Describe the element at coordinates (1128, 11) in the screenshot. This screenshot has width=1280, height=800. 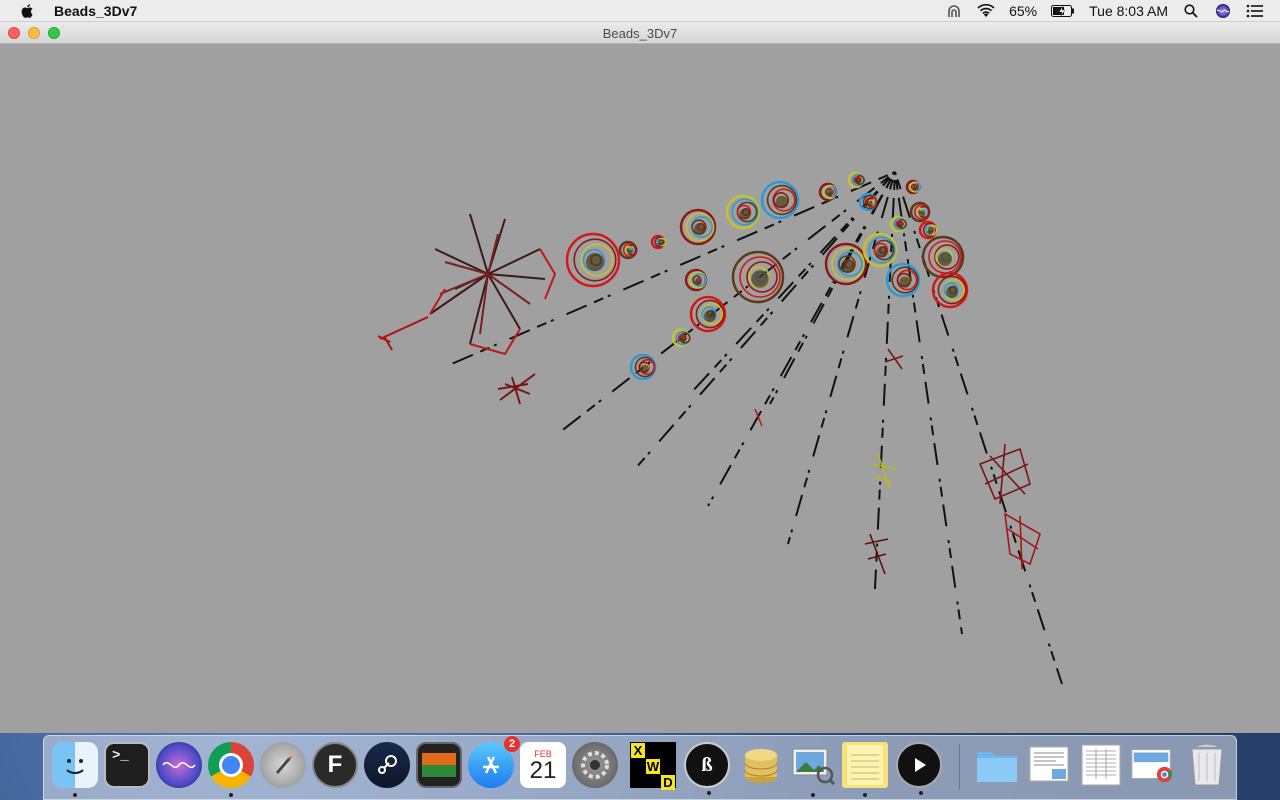
I see `menu-clock: Tue 8:03 AM` at that location.